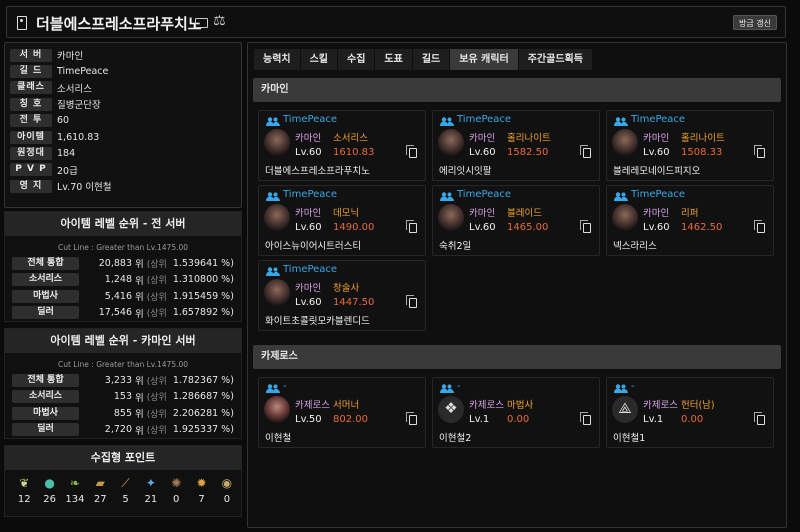 The image size is (800, 532). Describe the element at coordinates (342, 145) in the screenshot. I see `character-card: TimePeace 카마인 소서리스 Lv.60 1610.83 더블에스프레소프라푸치노` at that location.